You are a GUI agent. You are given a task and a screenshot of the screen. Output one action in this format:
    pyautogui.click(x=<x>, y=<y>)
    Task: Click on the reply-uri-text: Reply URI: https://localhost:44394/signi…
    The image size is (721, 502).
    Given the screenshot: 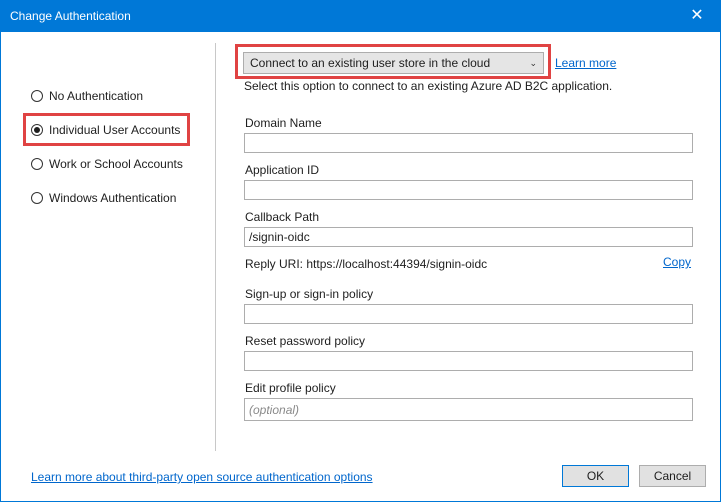 What is the action you would take?
    pyautogui.click(x=366, y=264)
    